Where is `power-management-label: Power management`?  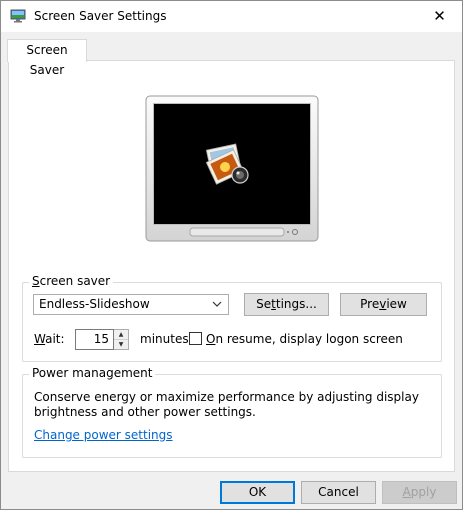
power-management-label: Power management is located at coordinates (92, 373).